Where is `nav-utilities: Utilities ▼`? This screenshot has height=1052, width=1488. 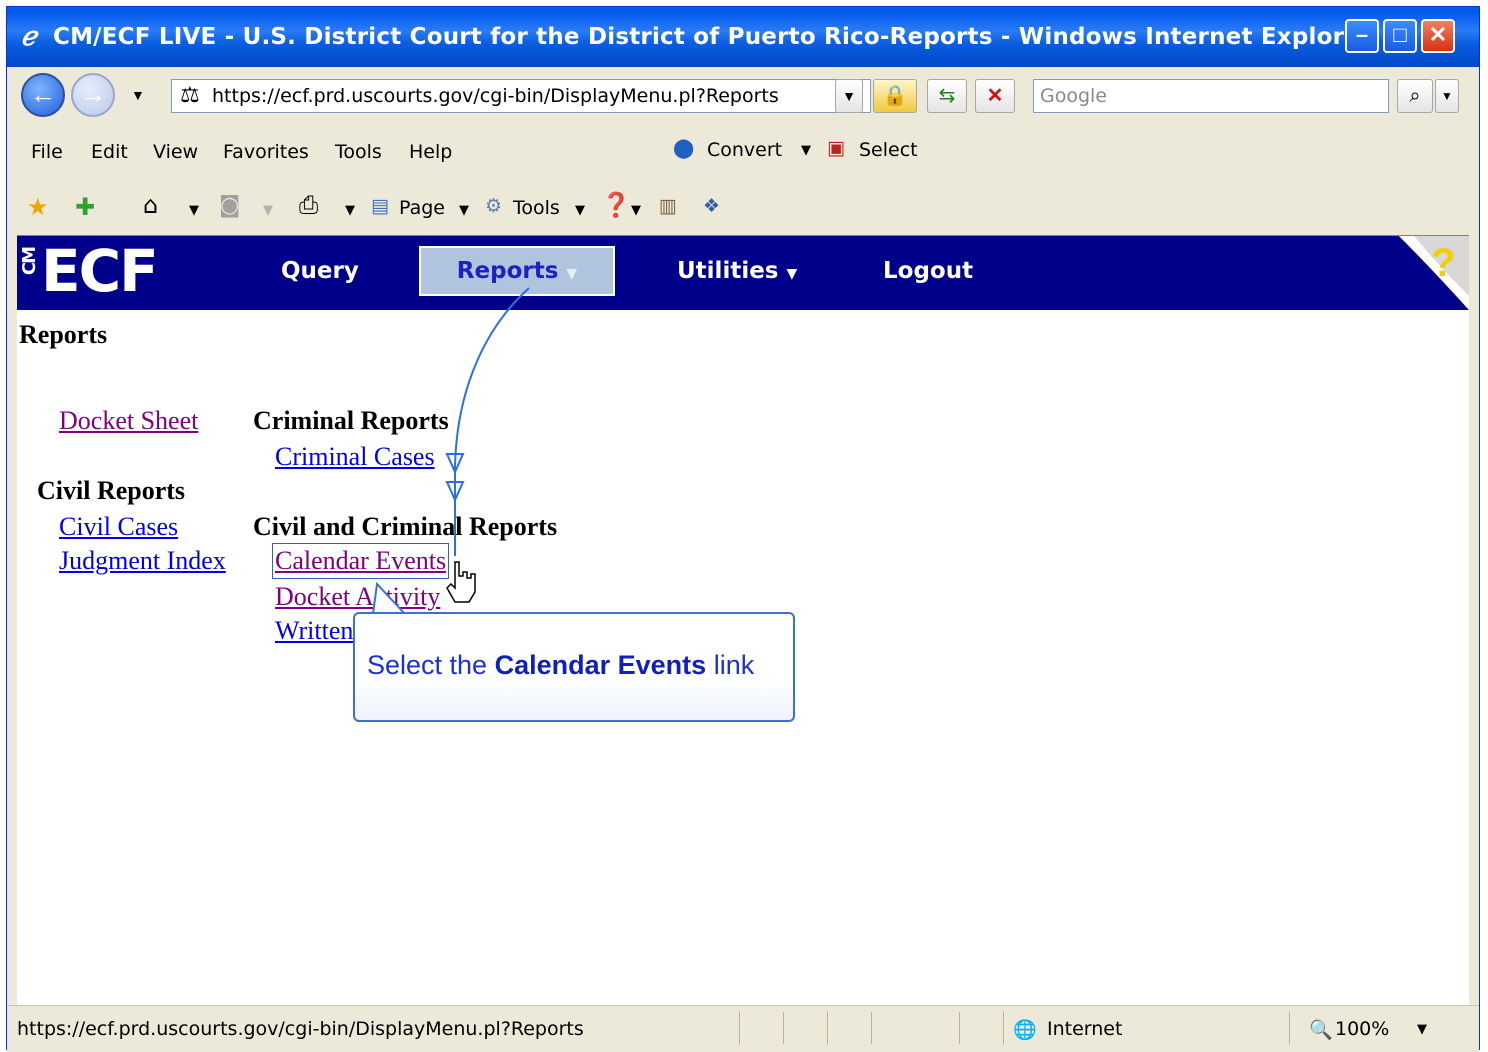 nav-utilities: Utilities ▼ is located at coordinates (737, 271).